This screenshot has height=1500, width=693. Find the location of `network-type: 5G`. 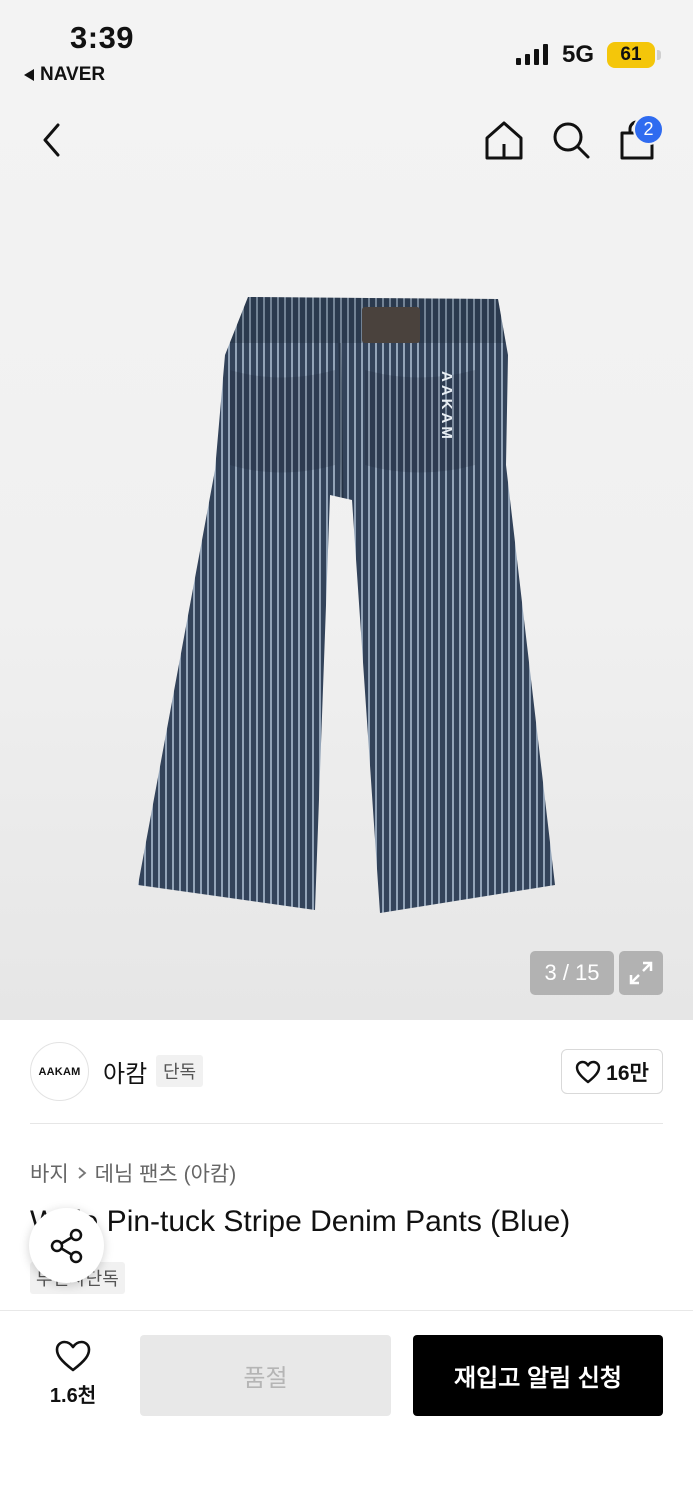

network-type: 5G is located at coordinates (578, 54).